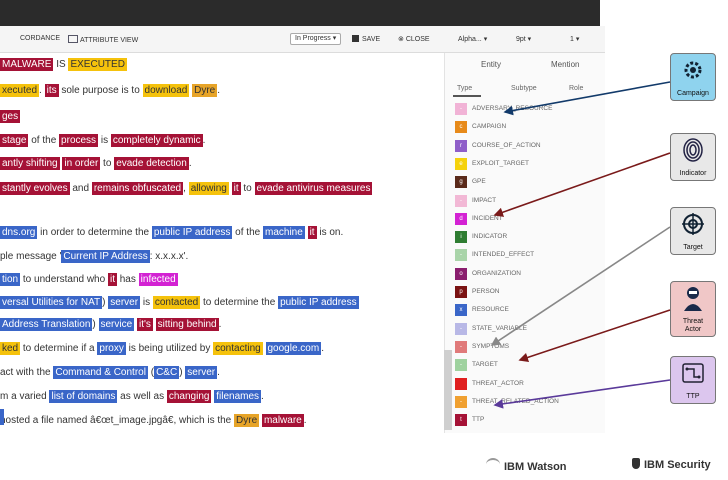  I want to click on entity-mention: infected, so click(158, 279).